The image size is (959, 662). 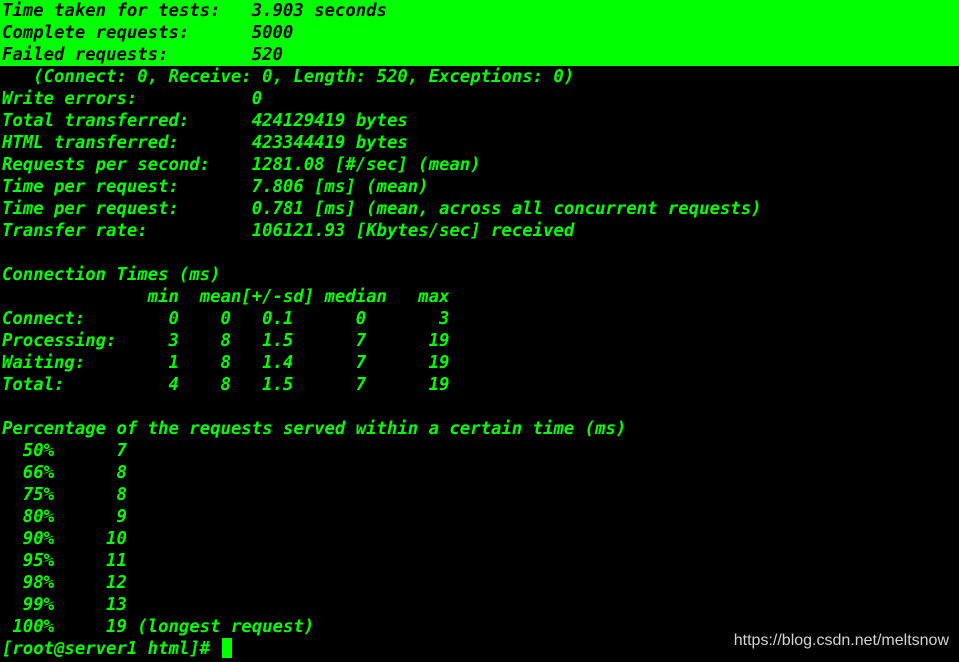 I want to click on terminal-line: Total transferred: 424129419 bytes, so click(x=205, y=121).